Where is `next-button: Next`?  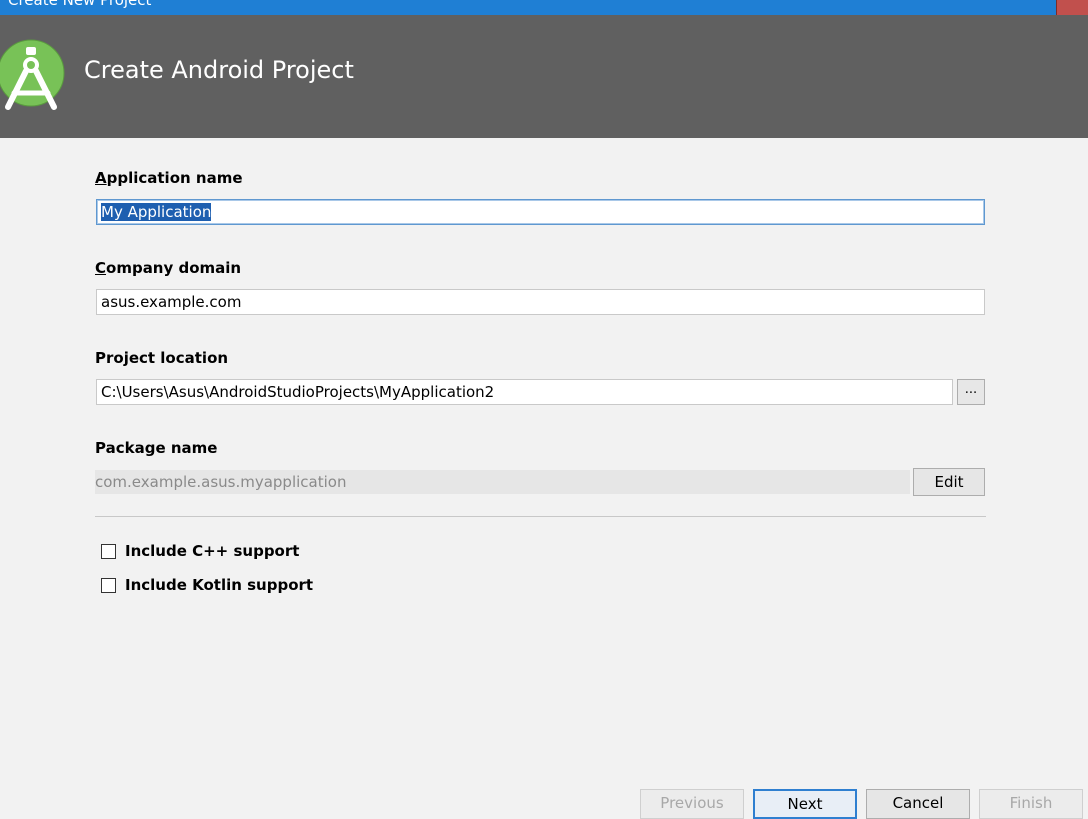
next-button: Next is located at coordinates (805, 804).